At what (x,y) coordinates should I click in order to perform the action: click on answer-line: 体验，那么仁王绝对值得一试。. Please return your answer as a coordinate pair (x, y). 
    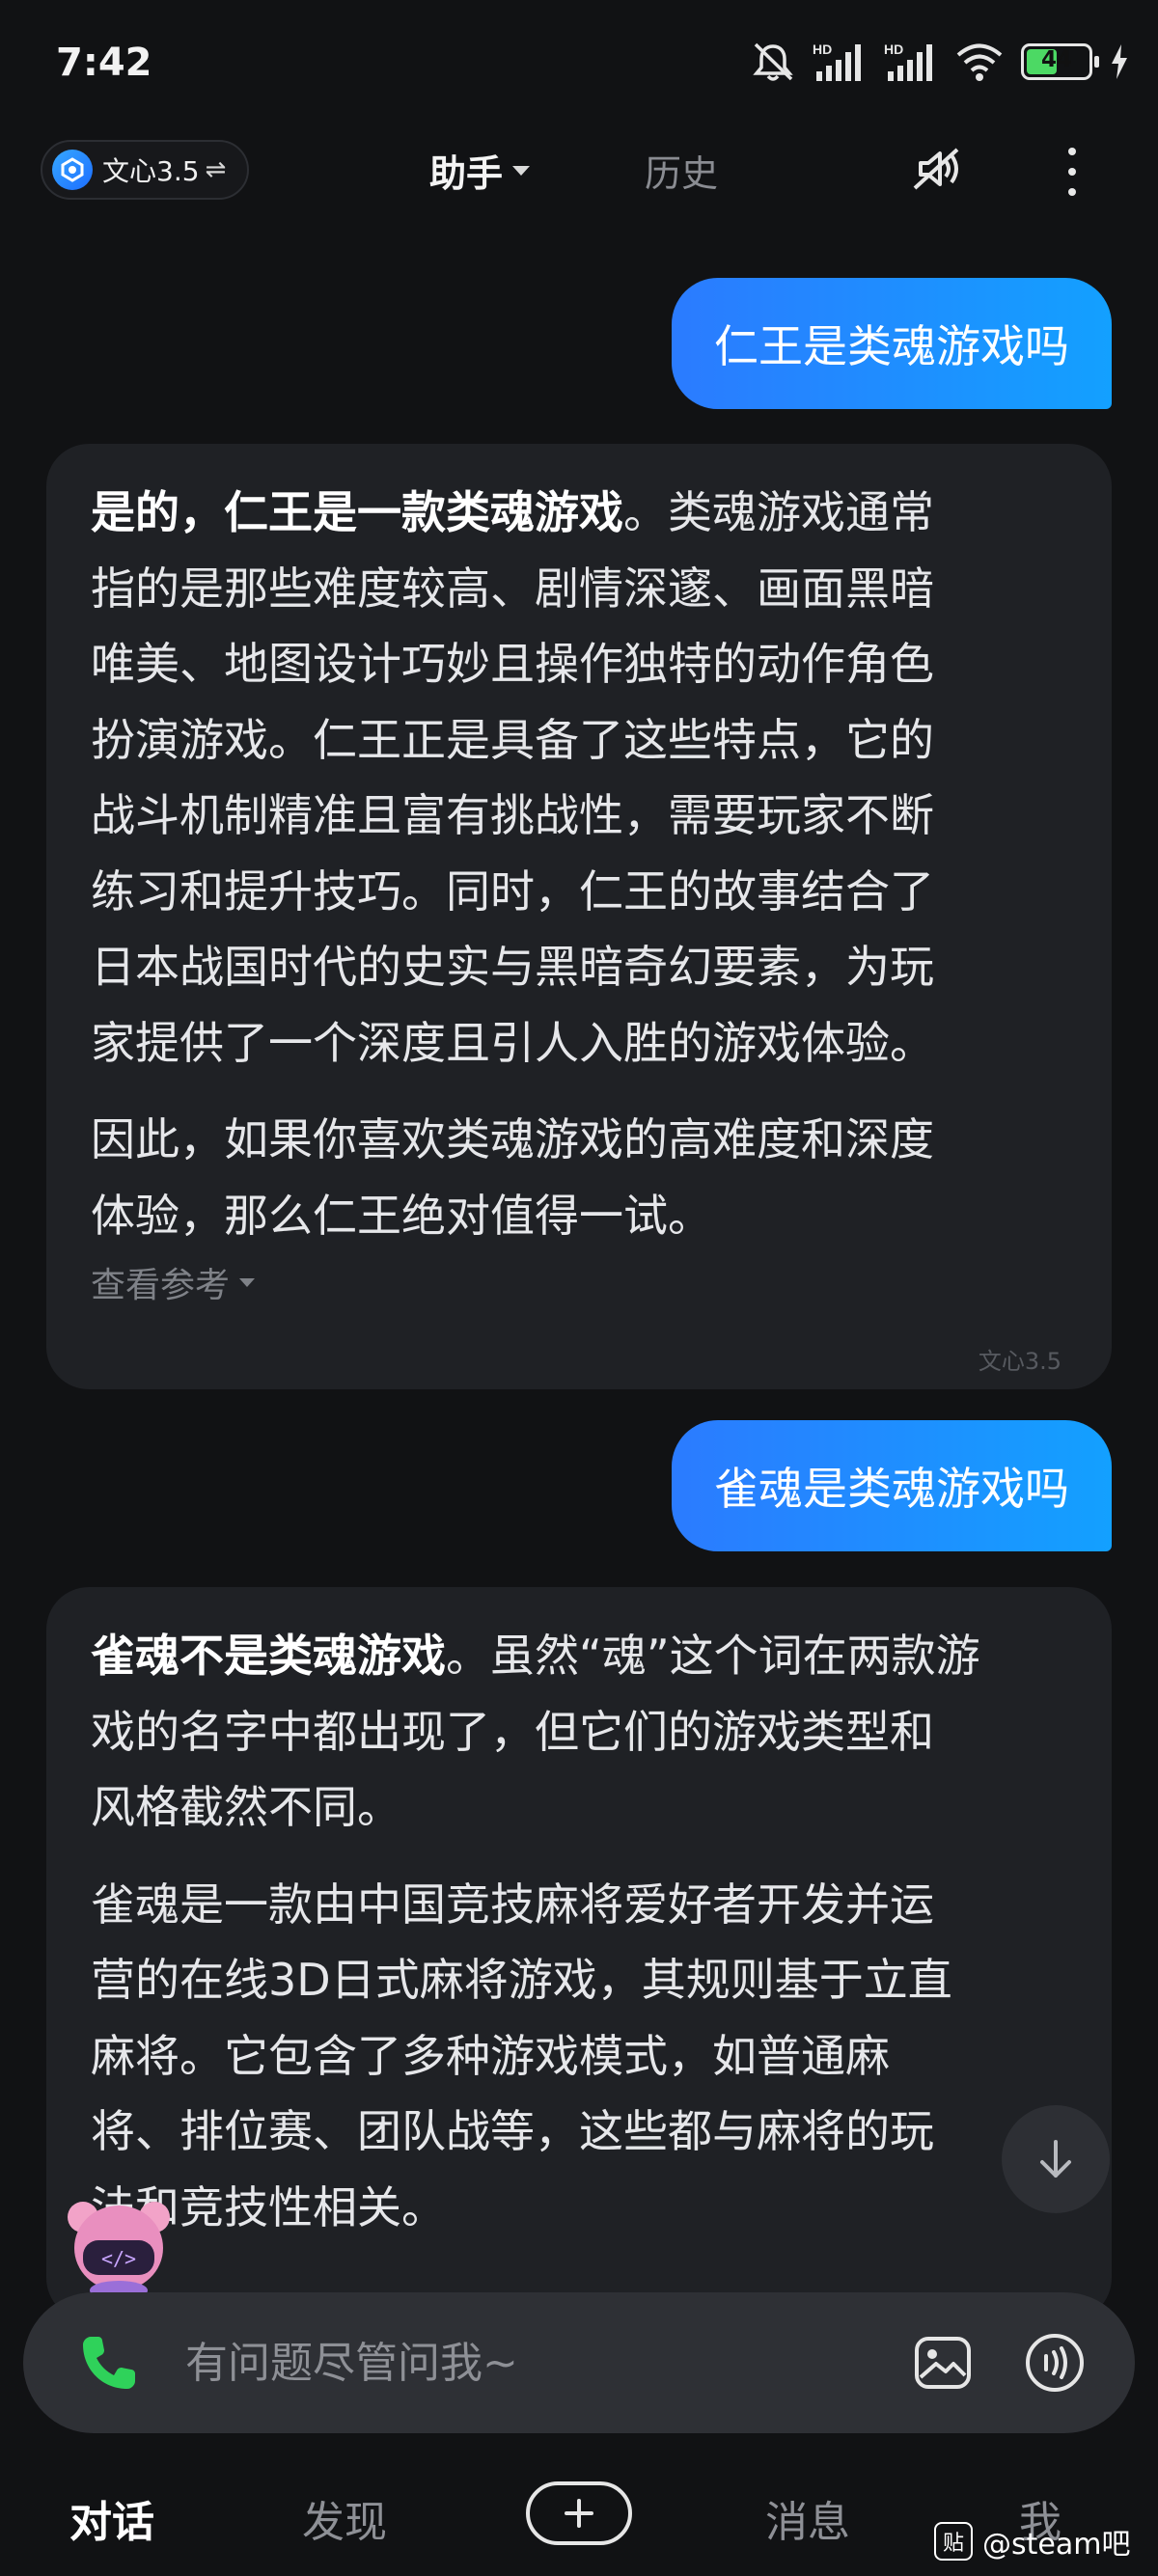
    Looking at the image, I should click on (401, 1216).